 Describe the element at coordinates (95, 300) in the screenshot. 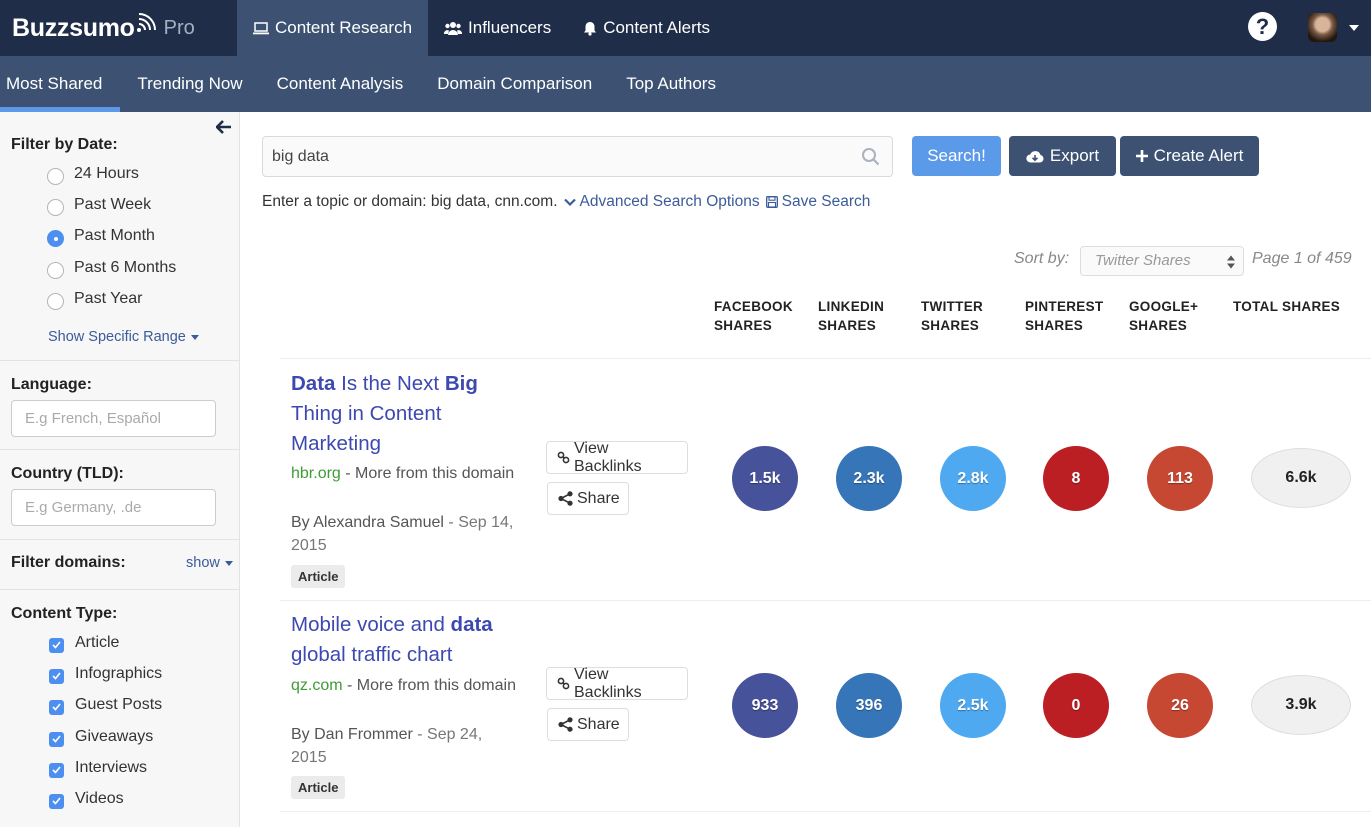

I see `radio-past-year: Past Year` at that location.